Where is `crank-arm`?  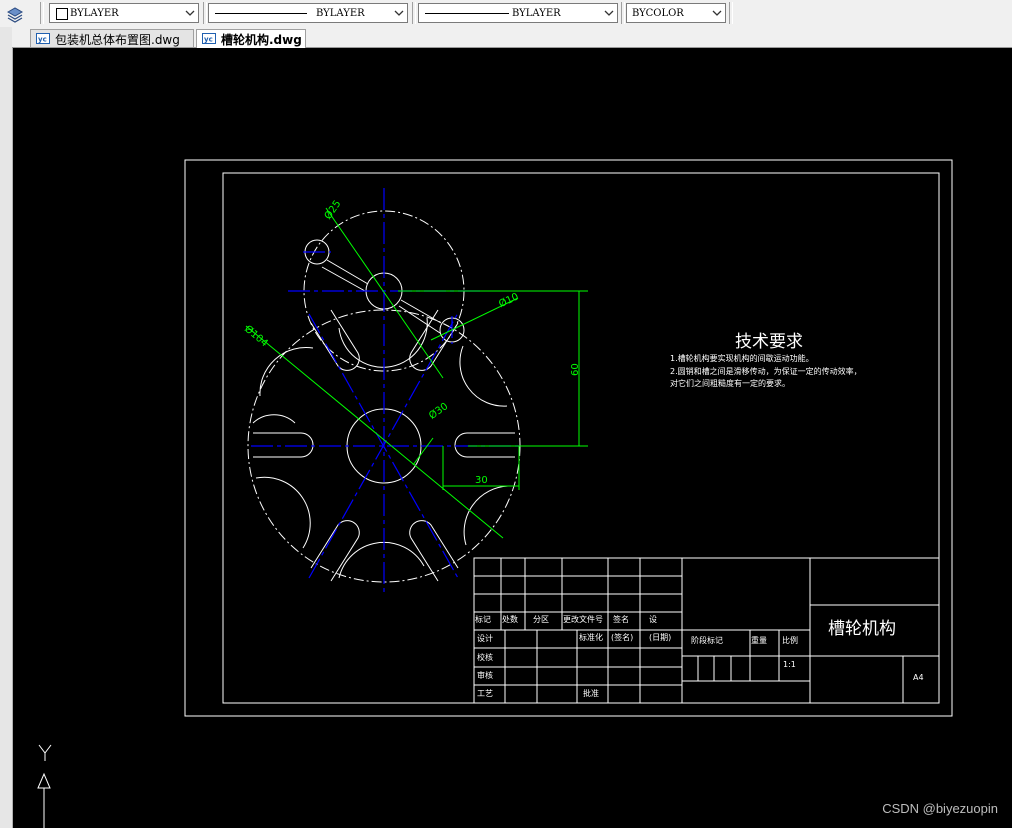 crank-arm is located at coordinates (347, 272).